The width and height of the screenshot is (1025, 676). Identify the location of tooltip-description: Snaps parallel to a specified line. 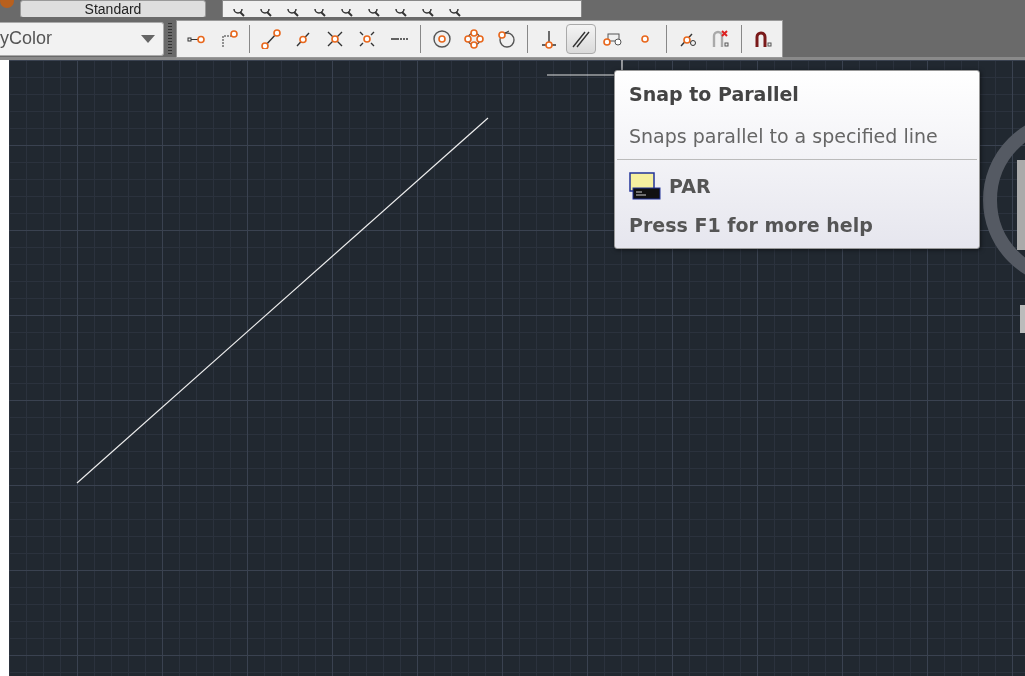
(783, 136).